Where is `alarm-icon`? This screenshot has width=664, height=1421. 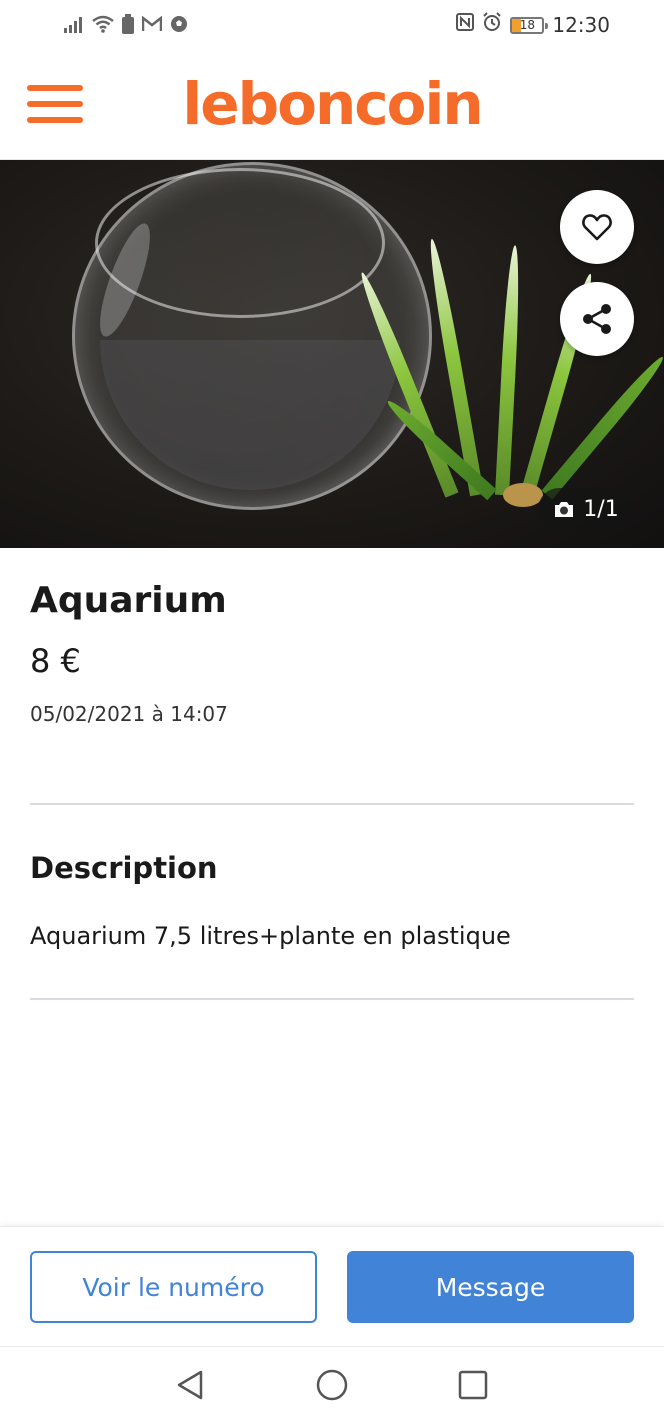
alarm-icon is located at coordinates (492, 25).